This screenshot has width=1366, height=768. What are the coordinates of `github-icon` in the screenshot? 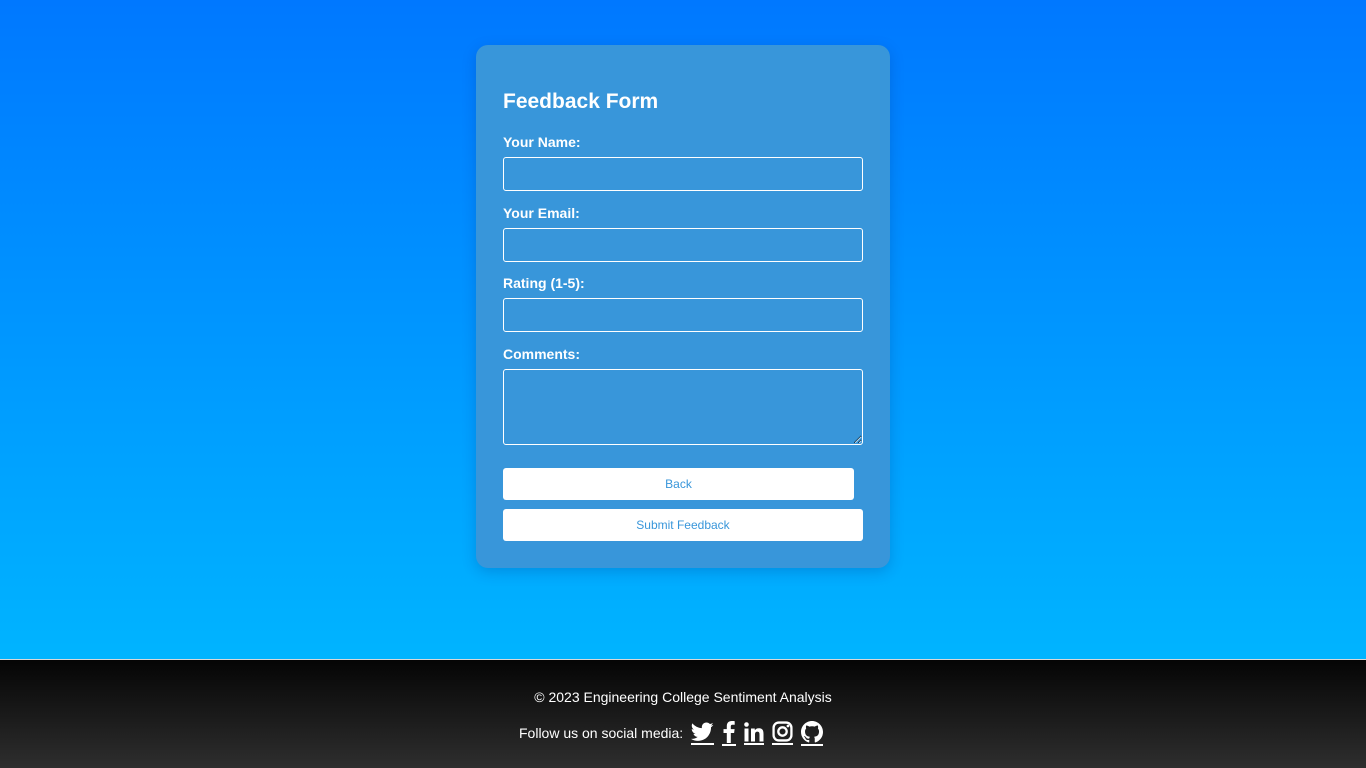 It's located at (812, 731).